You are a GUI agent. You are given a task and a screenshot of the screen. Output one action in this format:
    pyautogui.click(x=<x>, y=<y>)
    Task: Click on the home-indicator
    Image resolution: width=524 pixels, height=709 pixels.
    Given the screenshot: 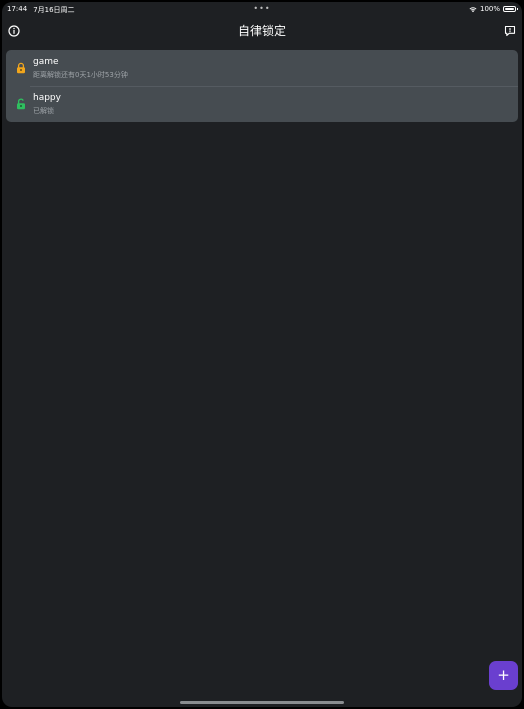 What is the action you would take?
    pyautogui.click(x=262, y=702)
    